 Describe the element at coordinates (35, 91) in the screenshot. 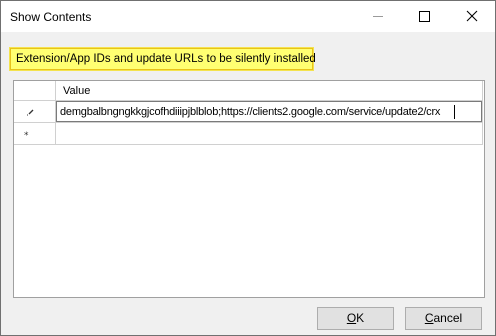

I see `grid-corner-header` at that location.